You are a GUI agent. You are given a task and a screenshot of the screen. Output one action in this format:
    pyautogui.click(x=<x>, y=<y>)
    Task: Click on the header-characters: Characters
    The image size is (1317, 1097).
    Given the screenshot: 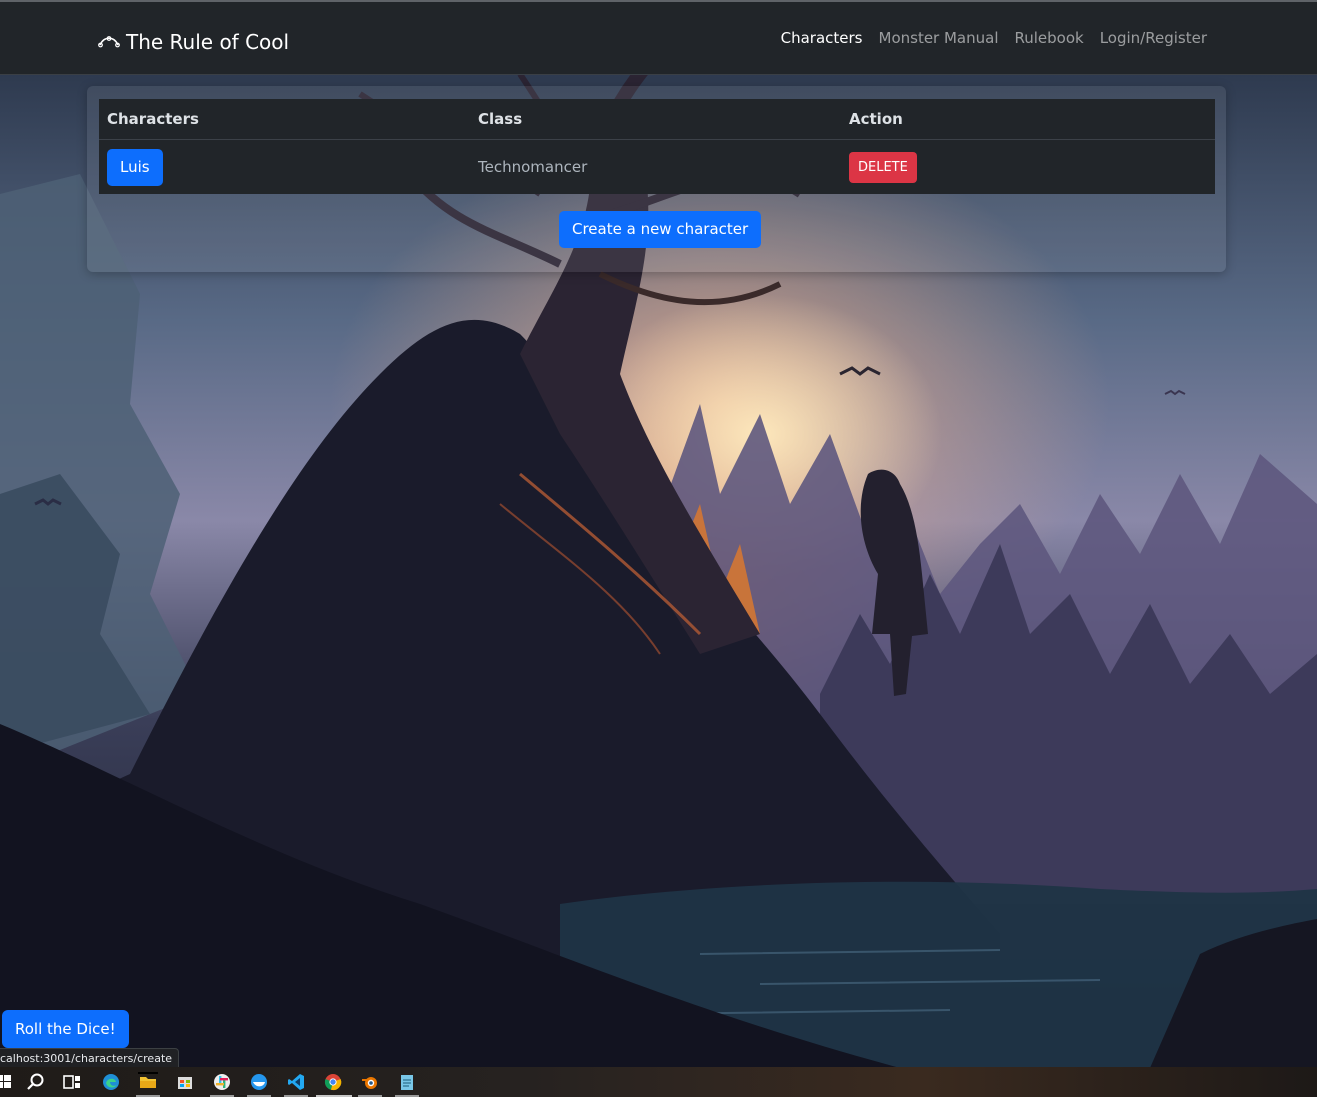 What is the action you would take?
    pyautogui.click(x=284, y=119)
    